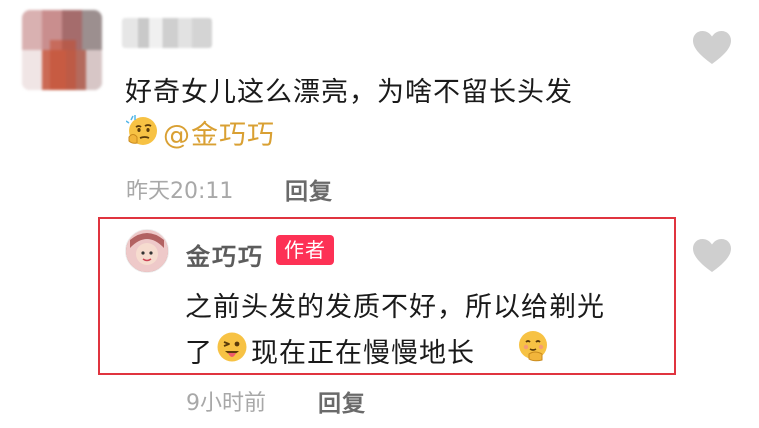 Image resolution: width=759 pixels, height=428 pixels. What do you see at coordinates (363, 353) in the screenshot?
I see `reply-text-line2-end: 现在正在慢慢地长` at bounding box center [363, 353].